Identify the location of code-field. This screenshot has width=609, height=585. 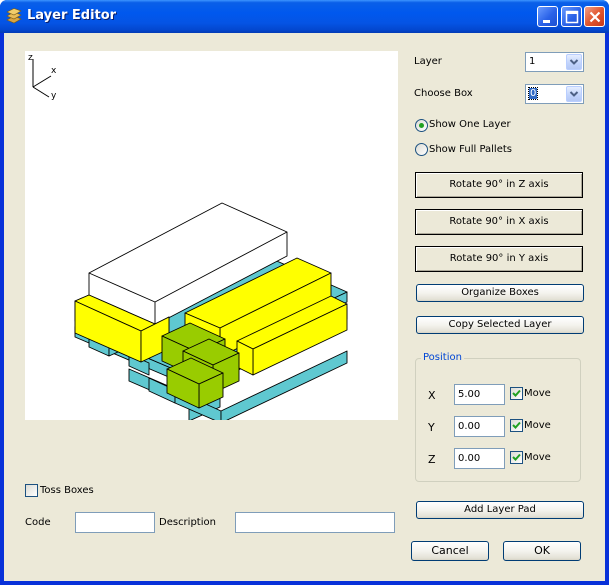
(115, 522).